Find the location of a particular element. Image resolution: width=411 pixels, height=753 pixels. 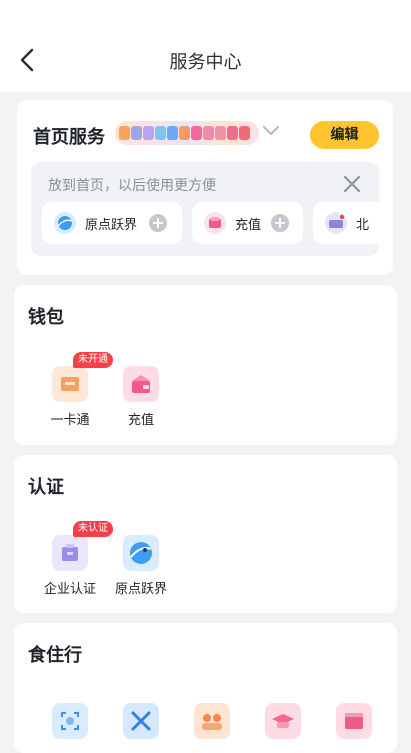

chip-planet: 原点跃界 is located at coordinates (112, 223).